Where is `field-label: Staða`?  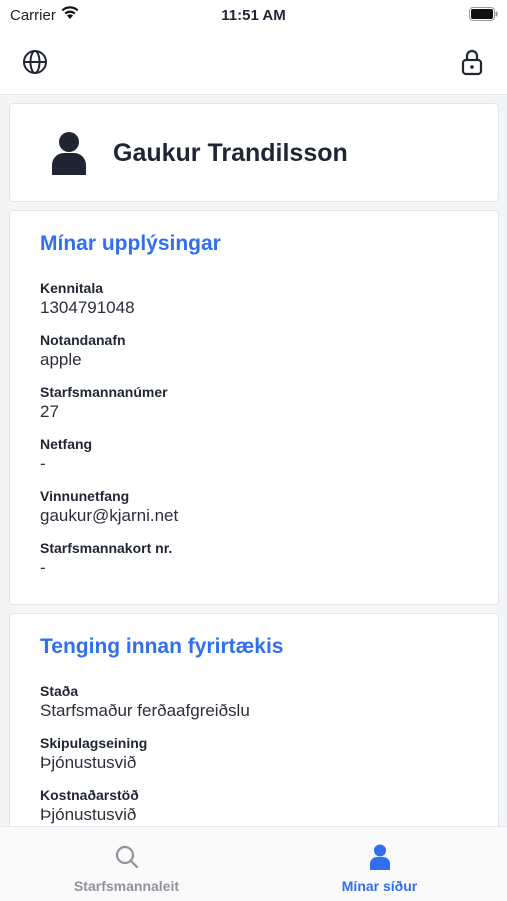
field-label: Staða is located at coordinates (59, 691).